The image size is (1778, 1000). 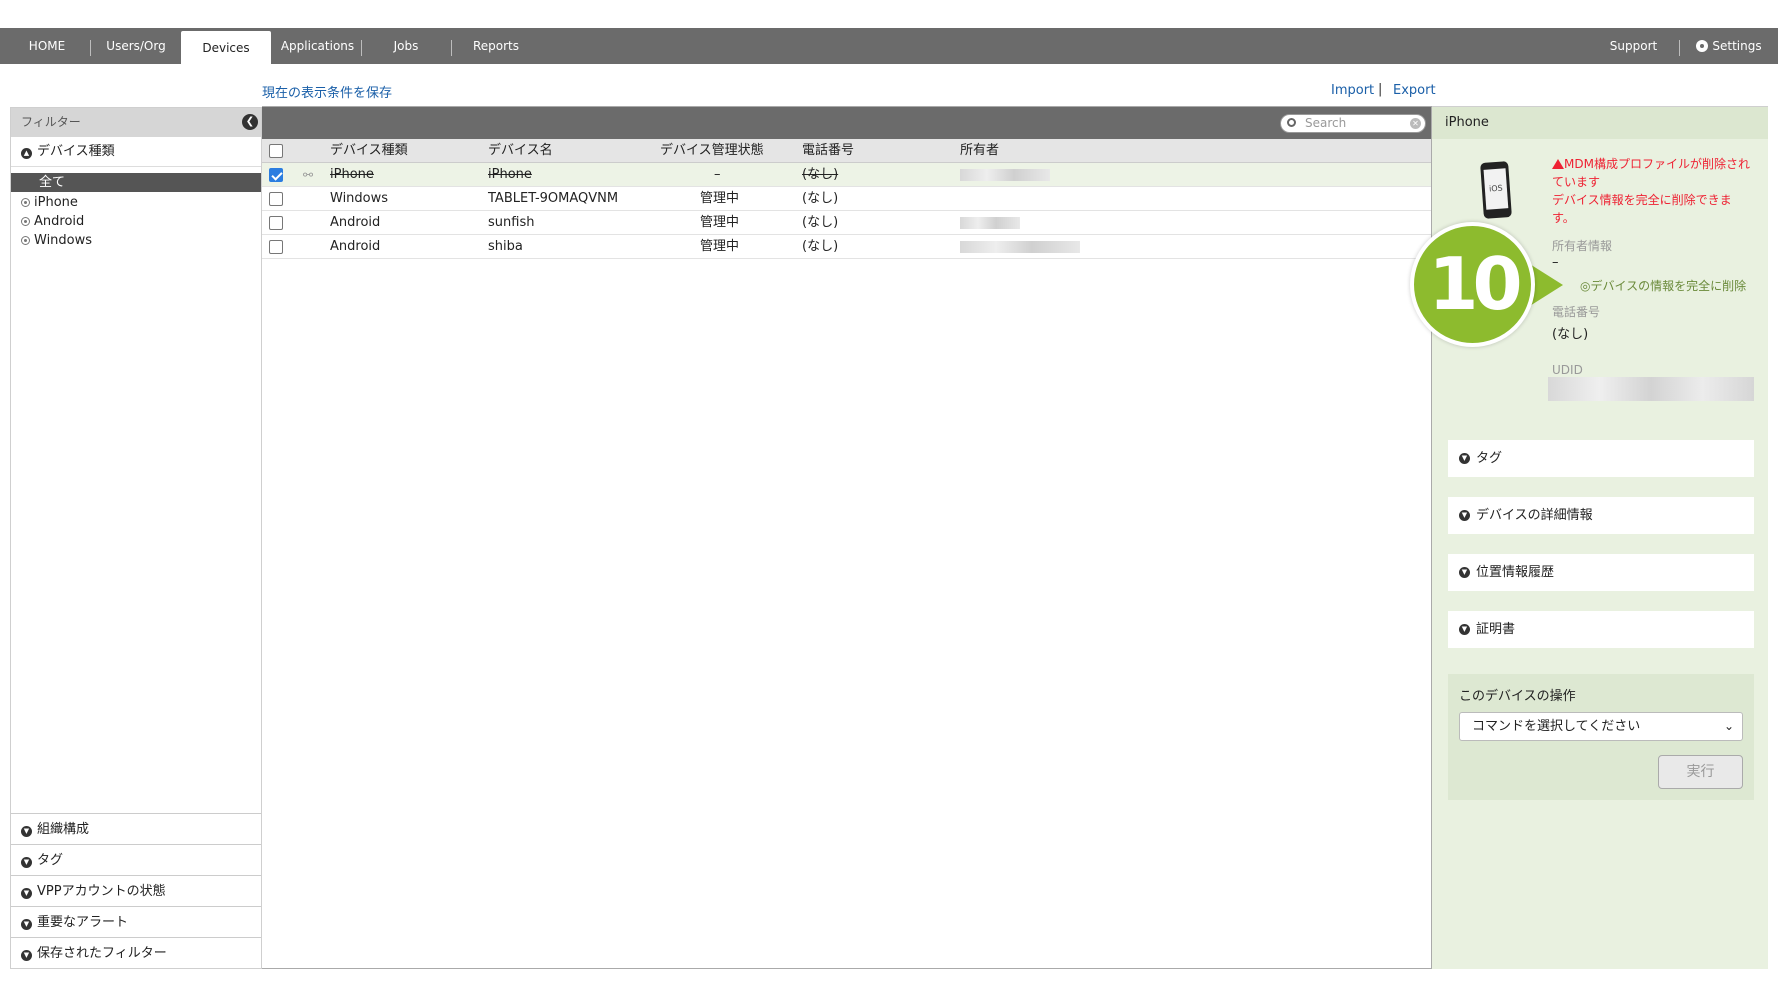 I want to click on save-filter-link: 現在の表示条件を保存, so click(x=327, y=91).